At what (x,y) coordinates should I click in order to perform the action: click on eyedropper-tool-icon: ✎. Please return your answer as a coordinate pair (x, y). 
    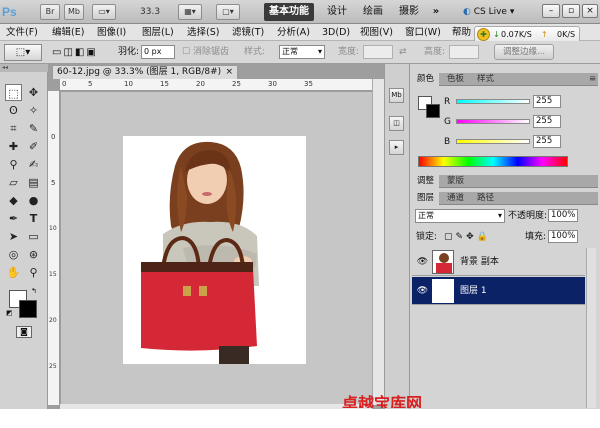
    Looking at the image, I should click on (33, 128).